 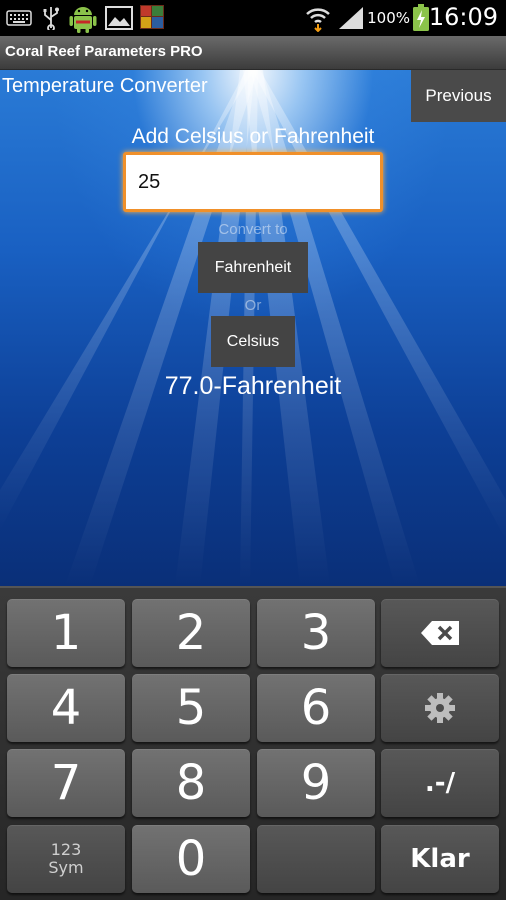 What do you see at coordinates (66, 708) in the screenshot?
I see `key-4: 4` at bounding box center [66, 708].